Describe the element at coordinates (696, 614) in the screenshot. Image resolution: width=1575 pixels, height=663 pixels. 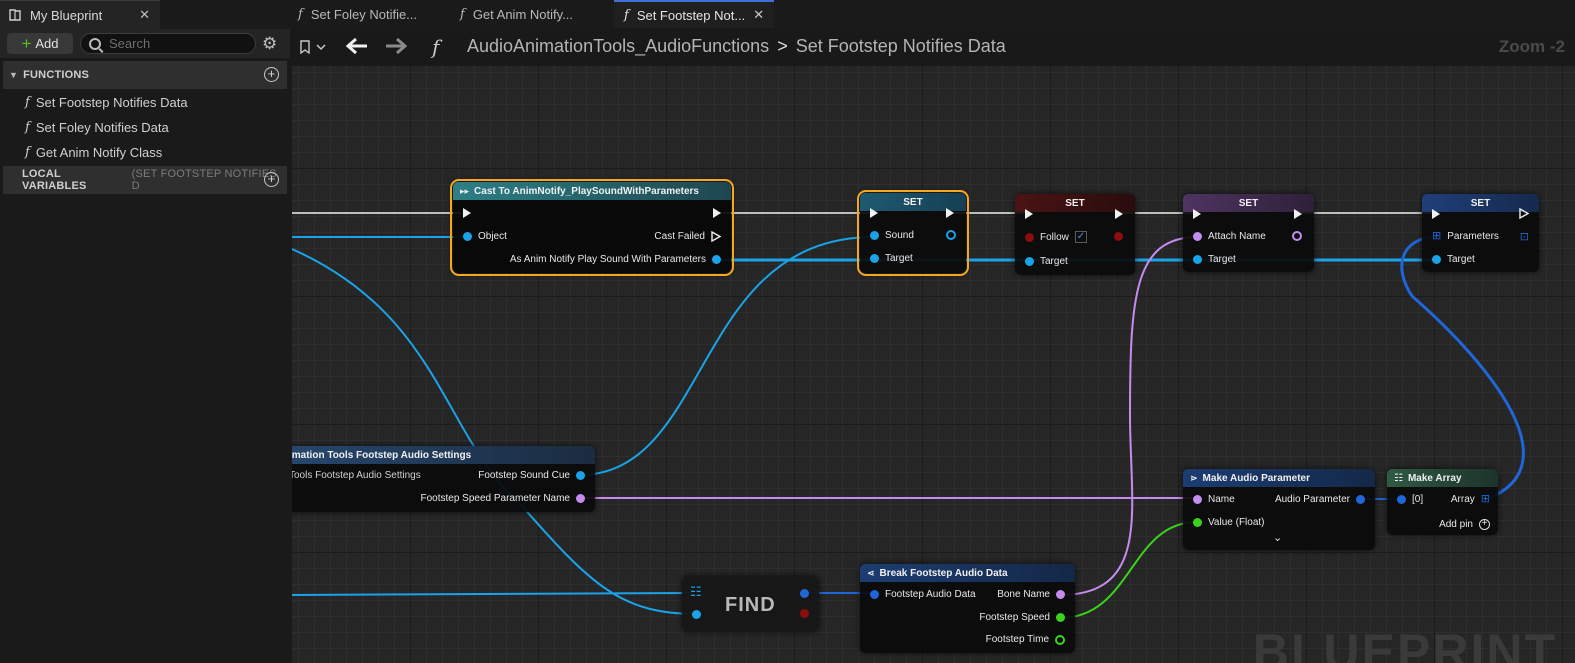
I see `find-item-pin` at that location.